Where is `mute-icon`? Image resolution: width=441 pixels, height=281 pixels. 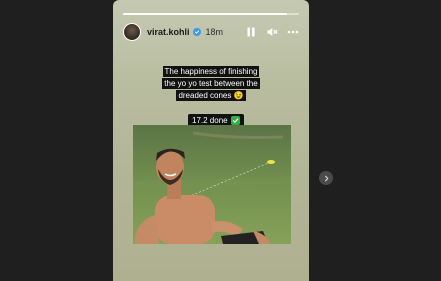 mute-icon is located at coordinates (272, 32).